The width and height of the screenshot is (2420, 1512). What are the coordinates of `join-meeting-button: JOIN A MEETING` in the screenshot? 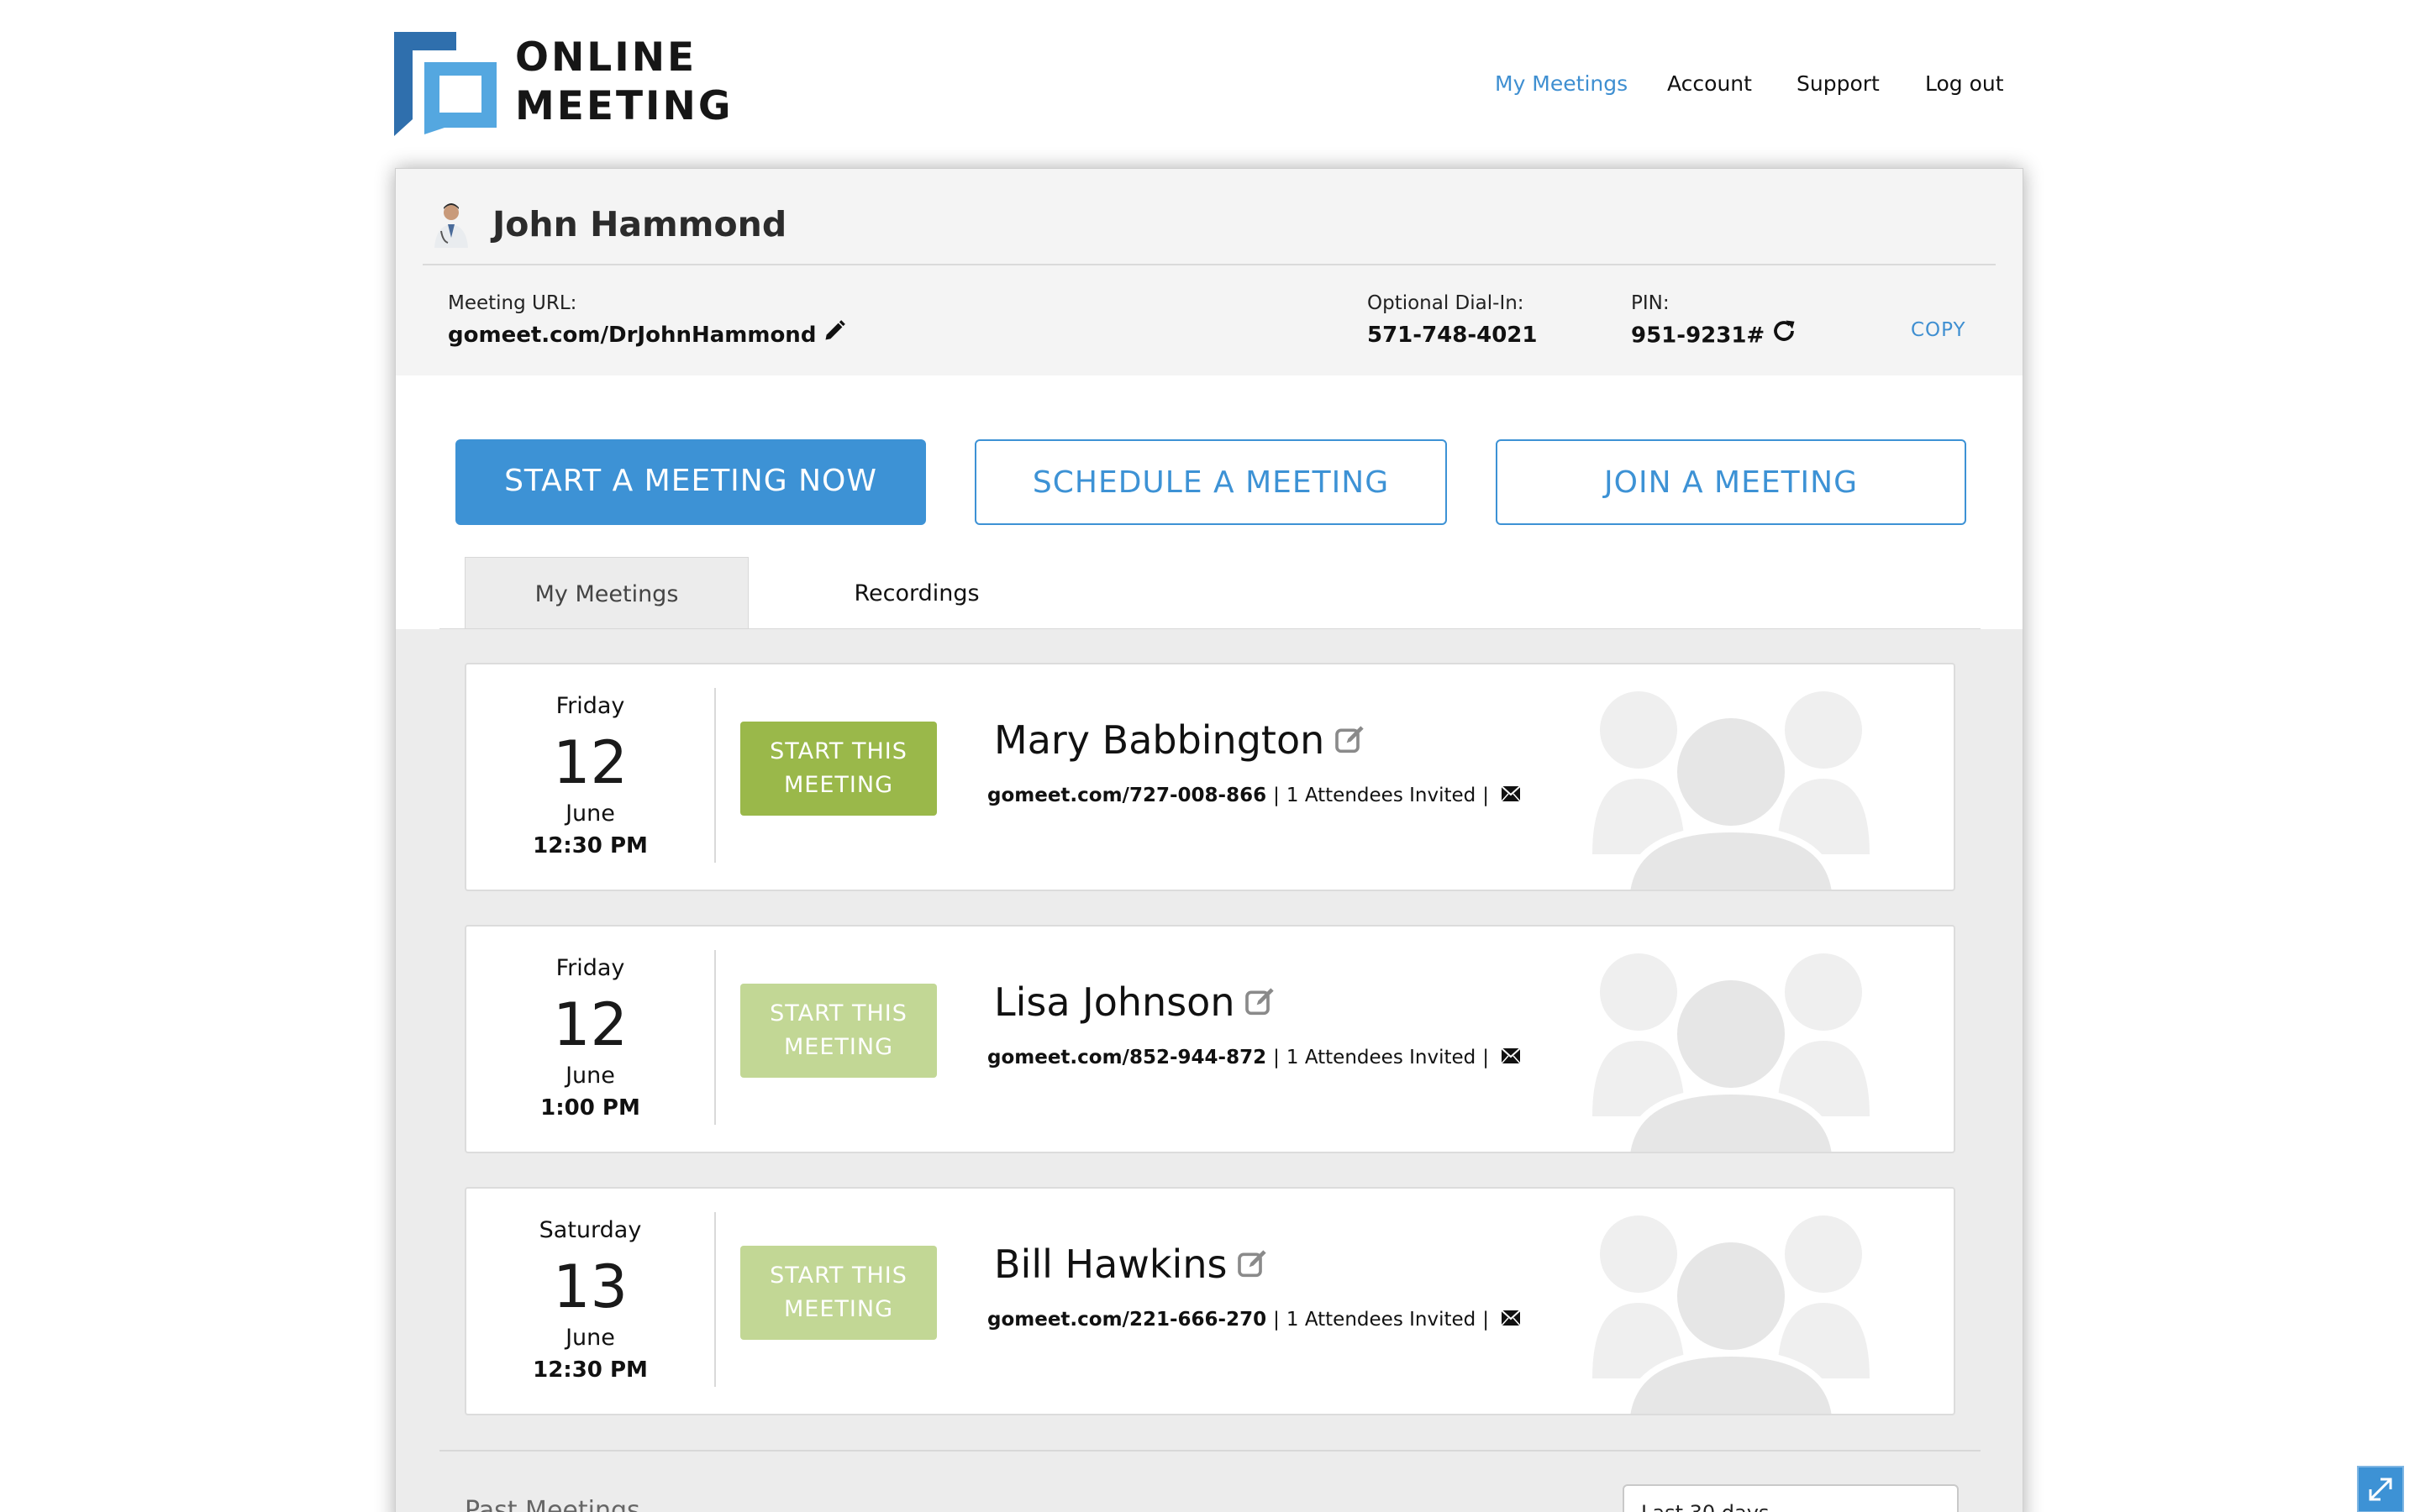 It's located at (1731, 482).